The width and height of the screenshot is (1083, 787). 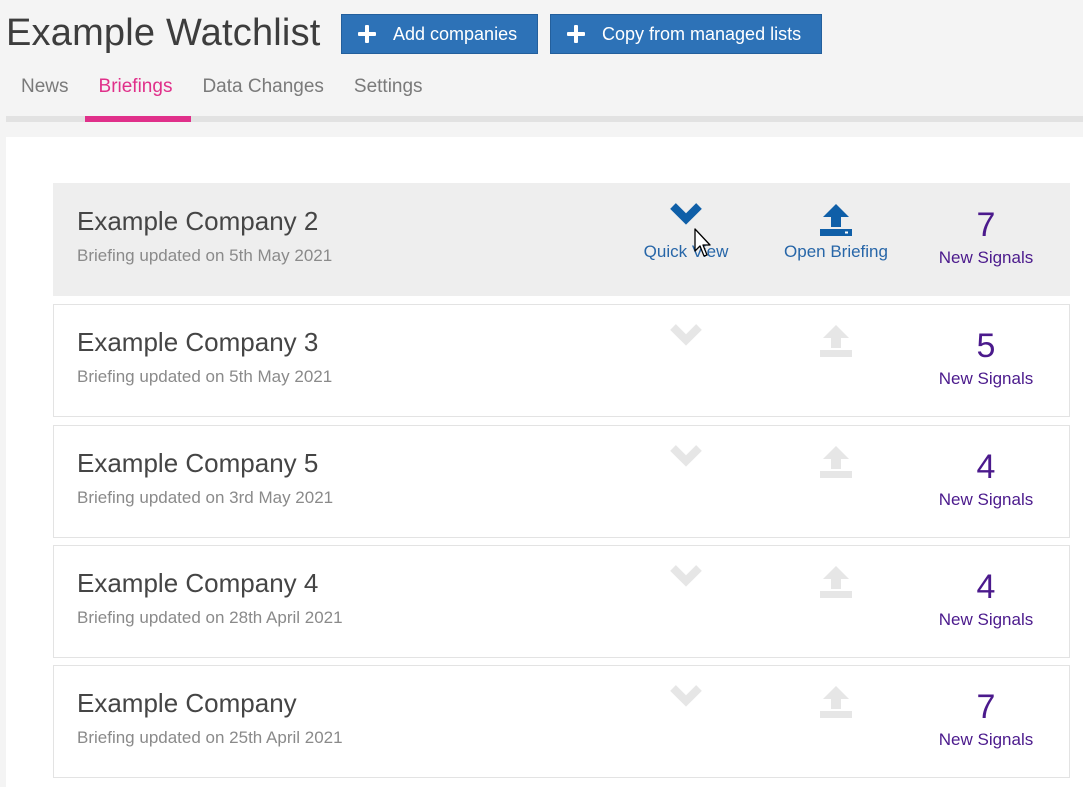 I want to click on tab-briefings: Briefings, so click(x=136, y=94).